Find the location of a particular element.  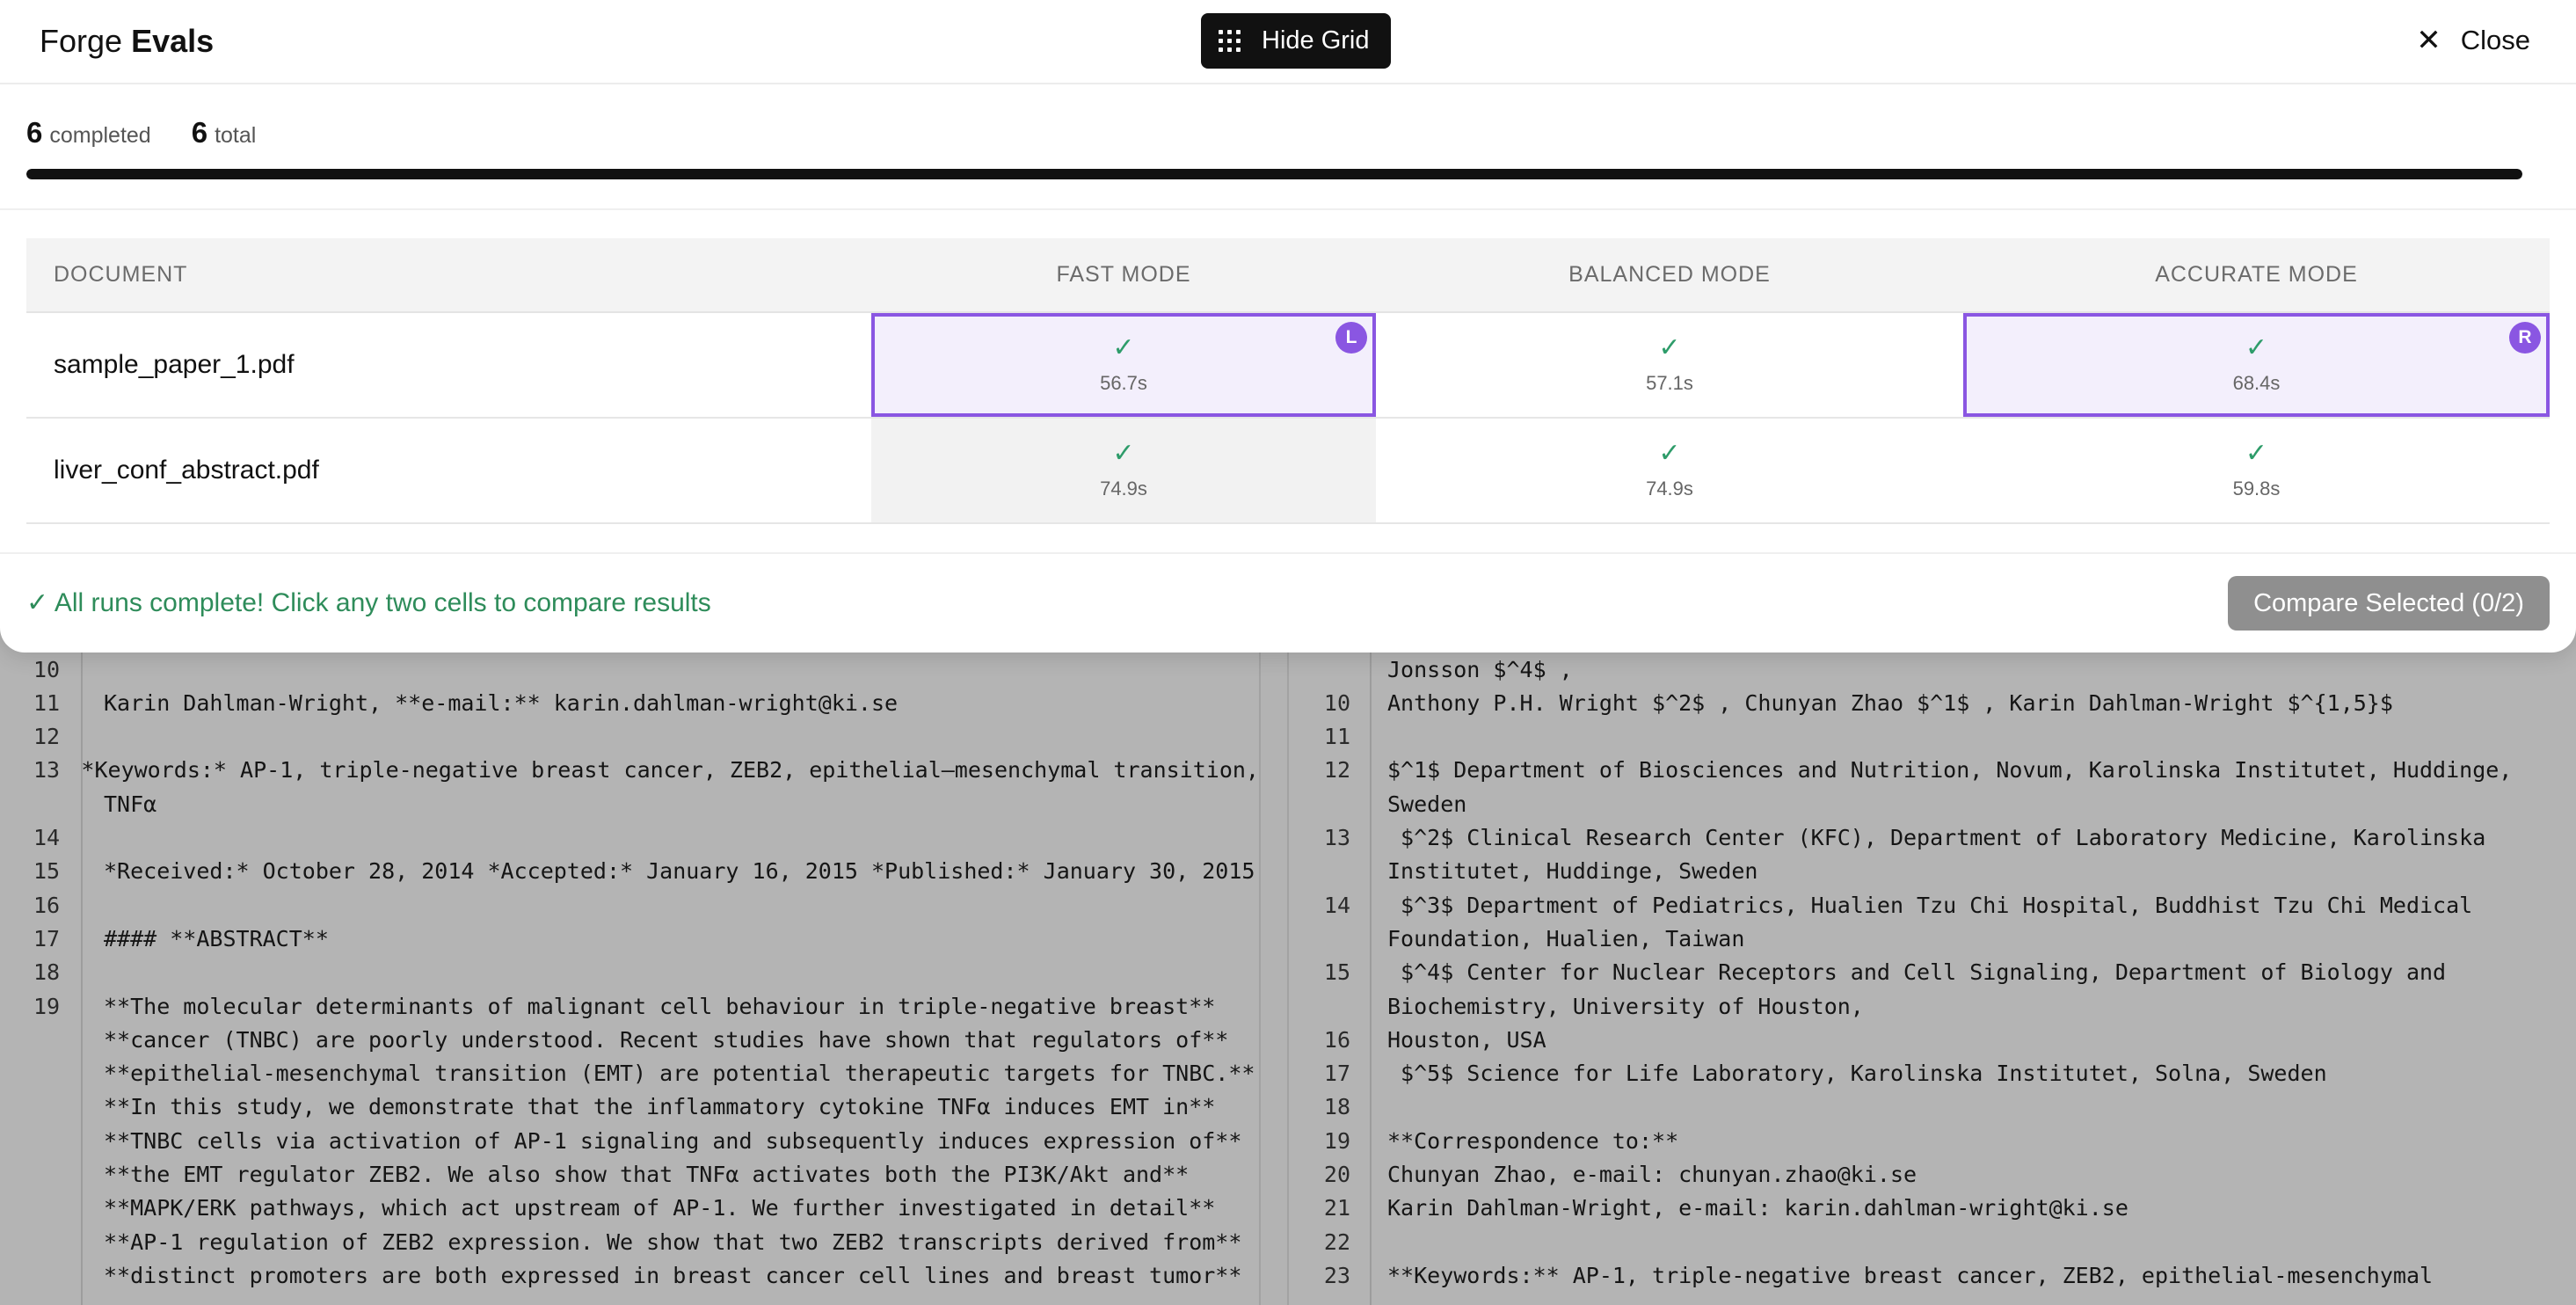

line-text: Foundation, Hualien, Taiwan is located at coordinates (1566, 938).